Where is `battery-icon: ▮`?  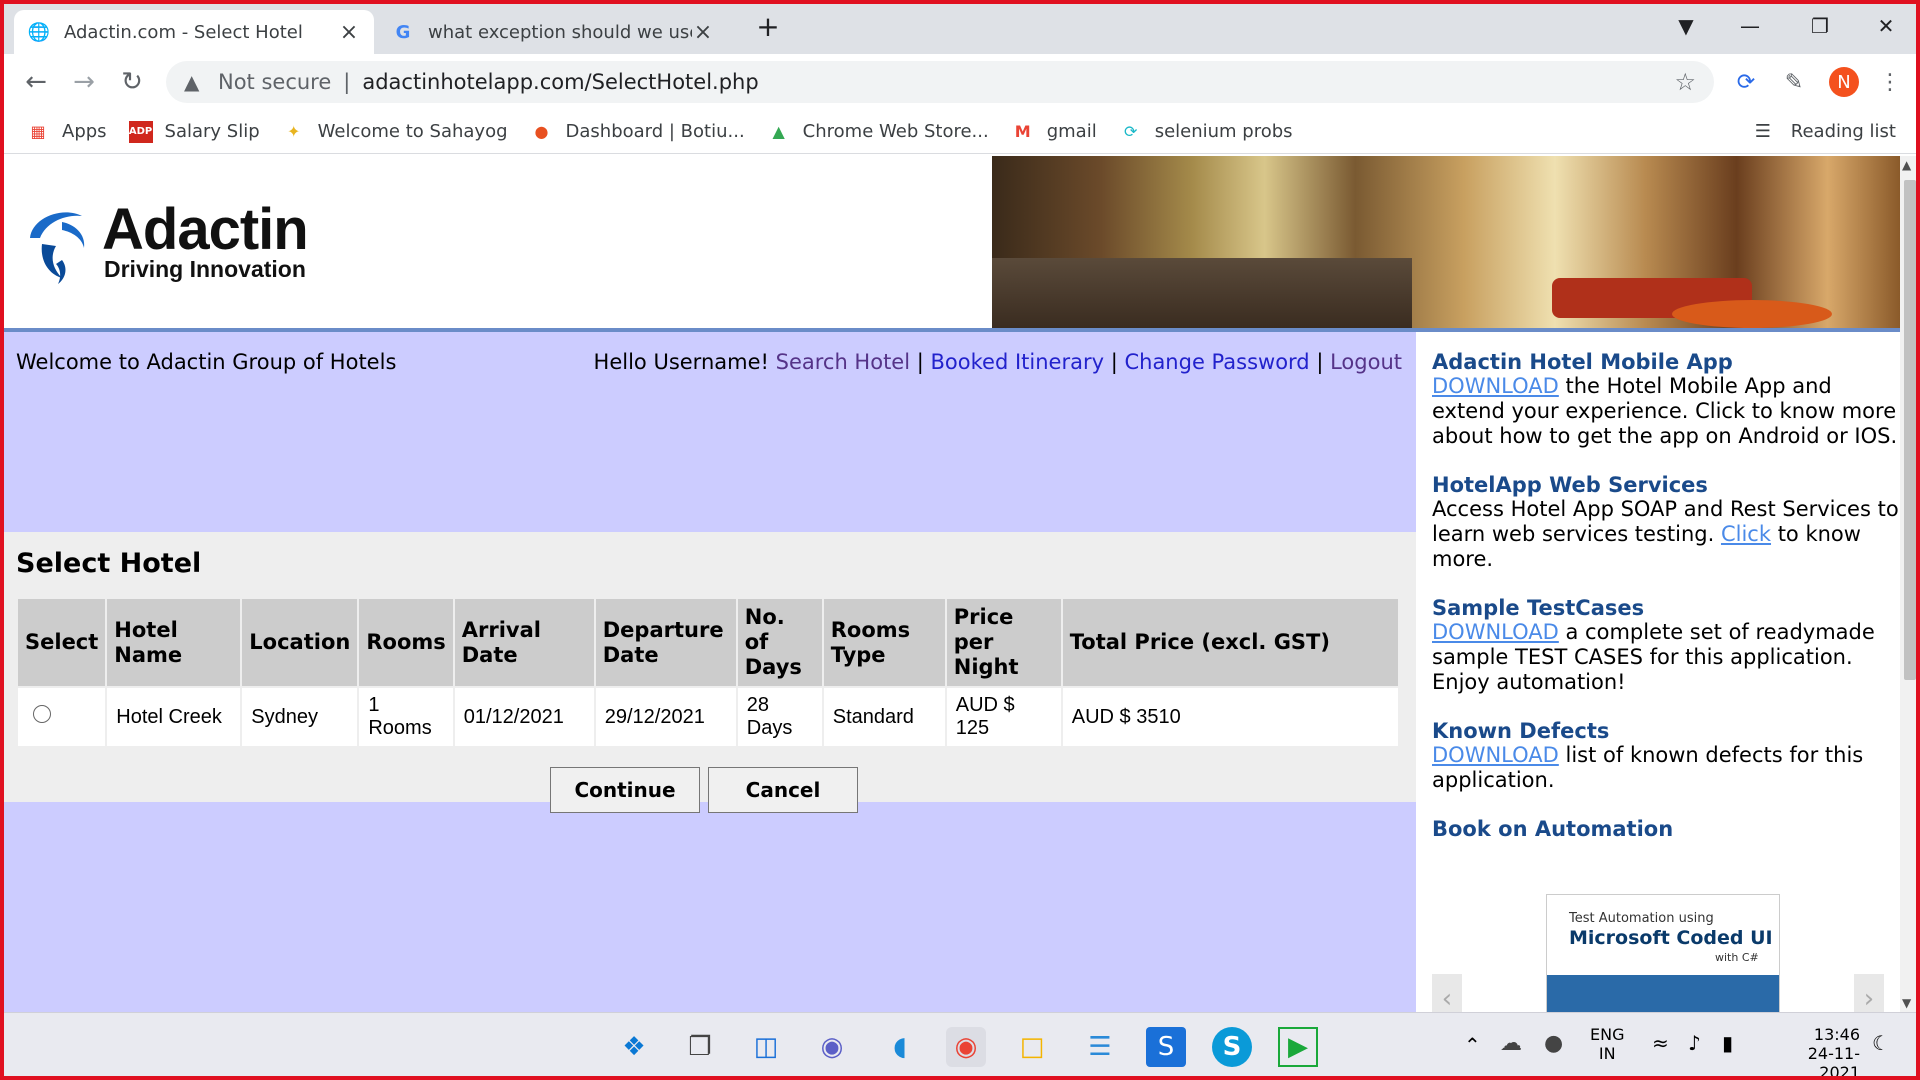
battery-icon: ▮ is located at coordinates (1727, 1043).